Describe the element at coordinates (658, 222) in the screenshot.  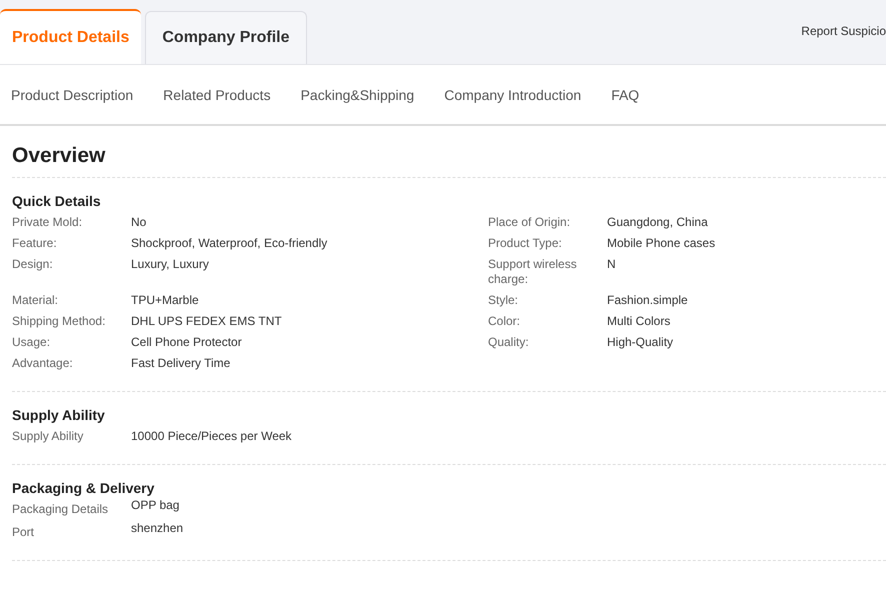
I see `detail-value: Guangdong, China` at that location.